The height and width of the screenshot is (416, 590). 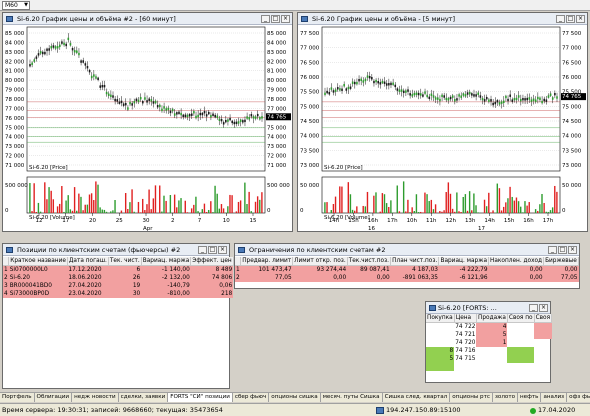 I want to click on tab-6: опционы сишка, so click(x=295, y=397).